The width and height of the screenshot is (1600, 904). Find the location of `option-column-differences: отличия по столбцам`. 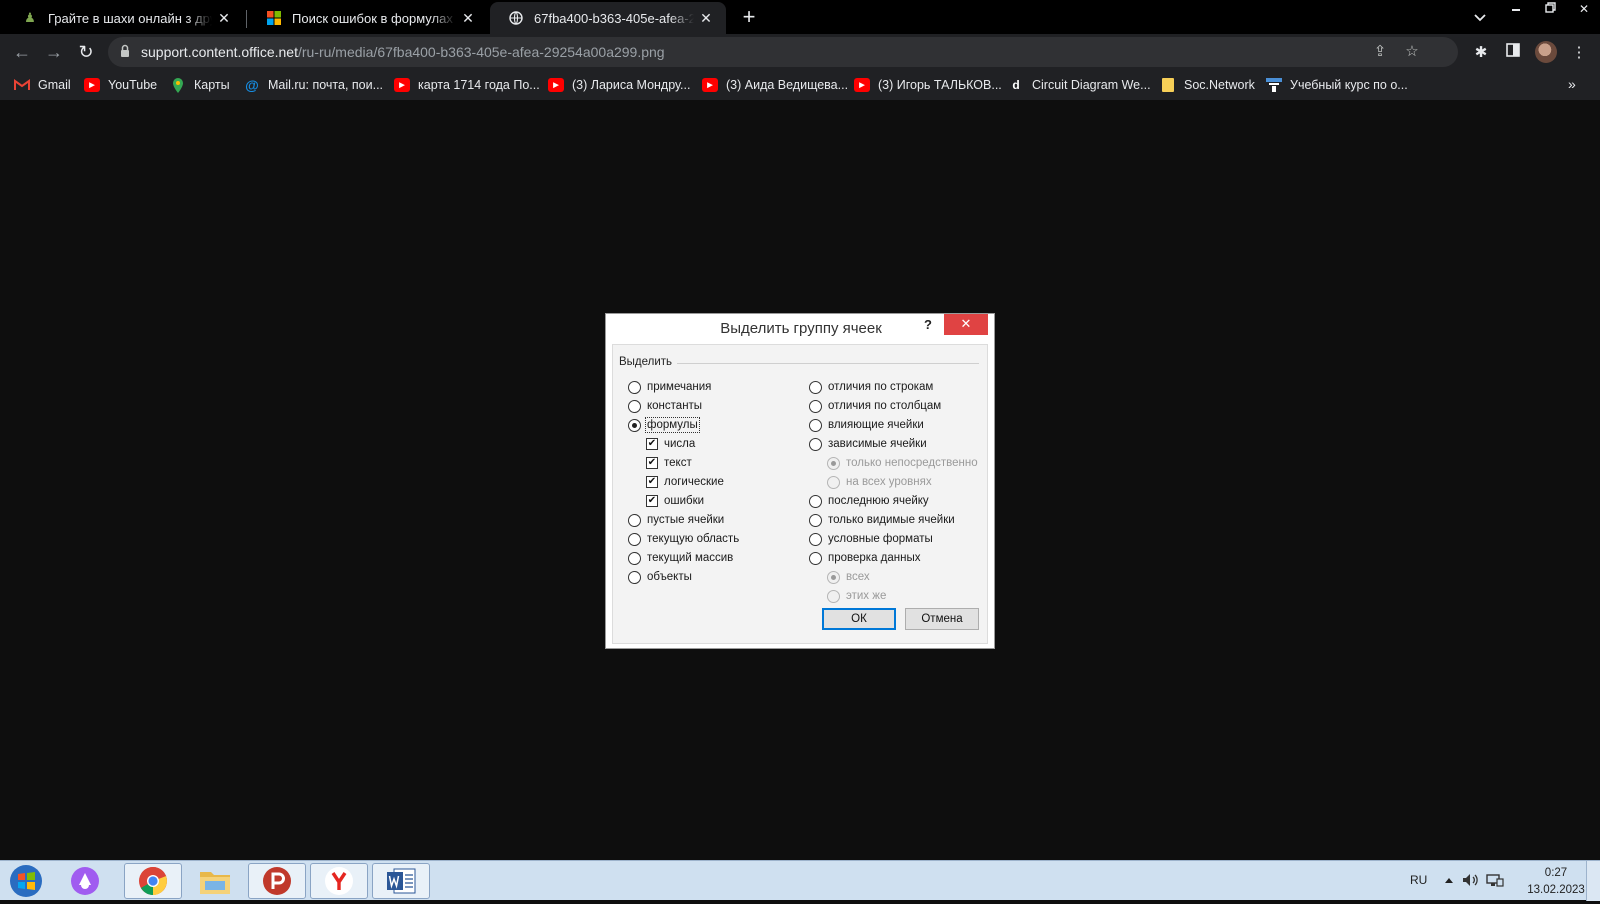

option-column-differences: отличия по столбцам is located at coordinates (875, 406).